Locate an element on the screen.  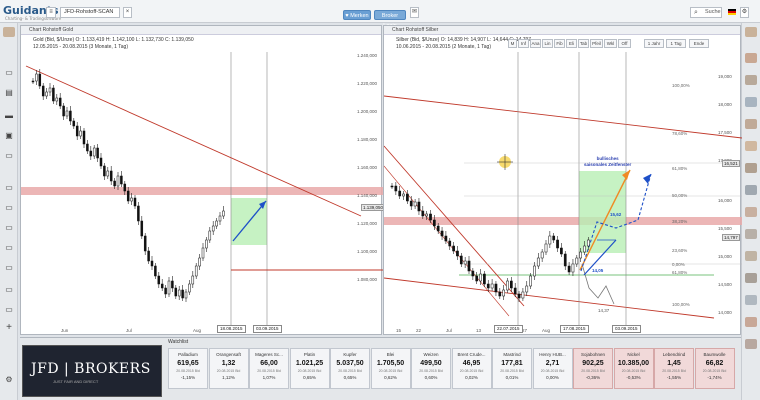
watchlist-tile: Mastrind 177,81 20.08.2015 Bid 0,01% is located at coordinates (512, 368).